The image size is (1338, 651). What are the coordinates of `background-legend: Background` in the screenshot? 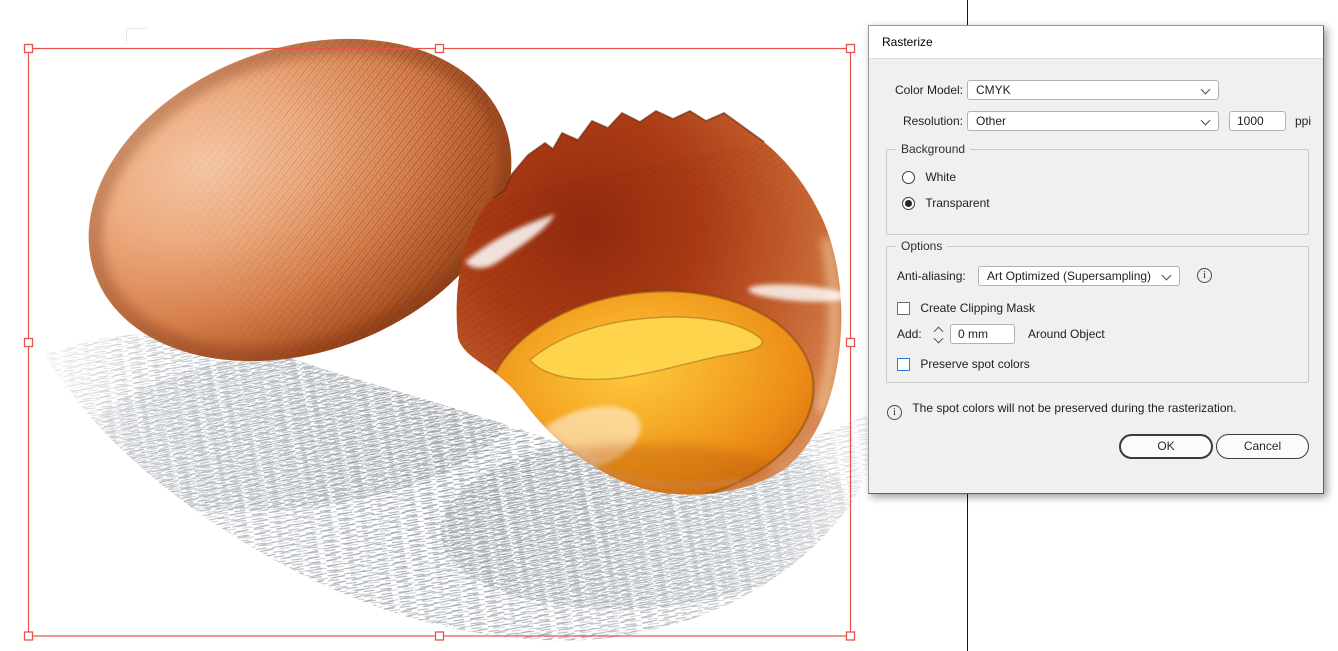 It's located at (933, 149).